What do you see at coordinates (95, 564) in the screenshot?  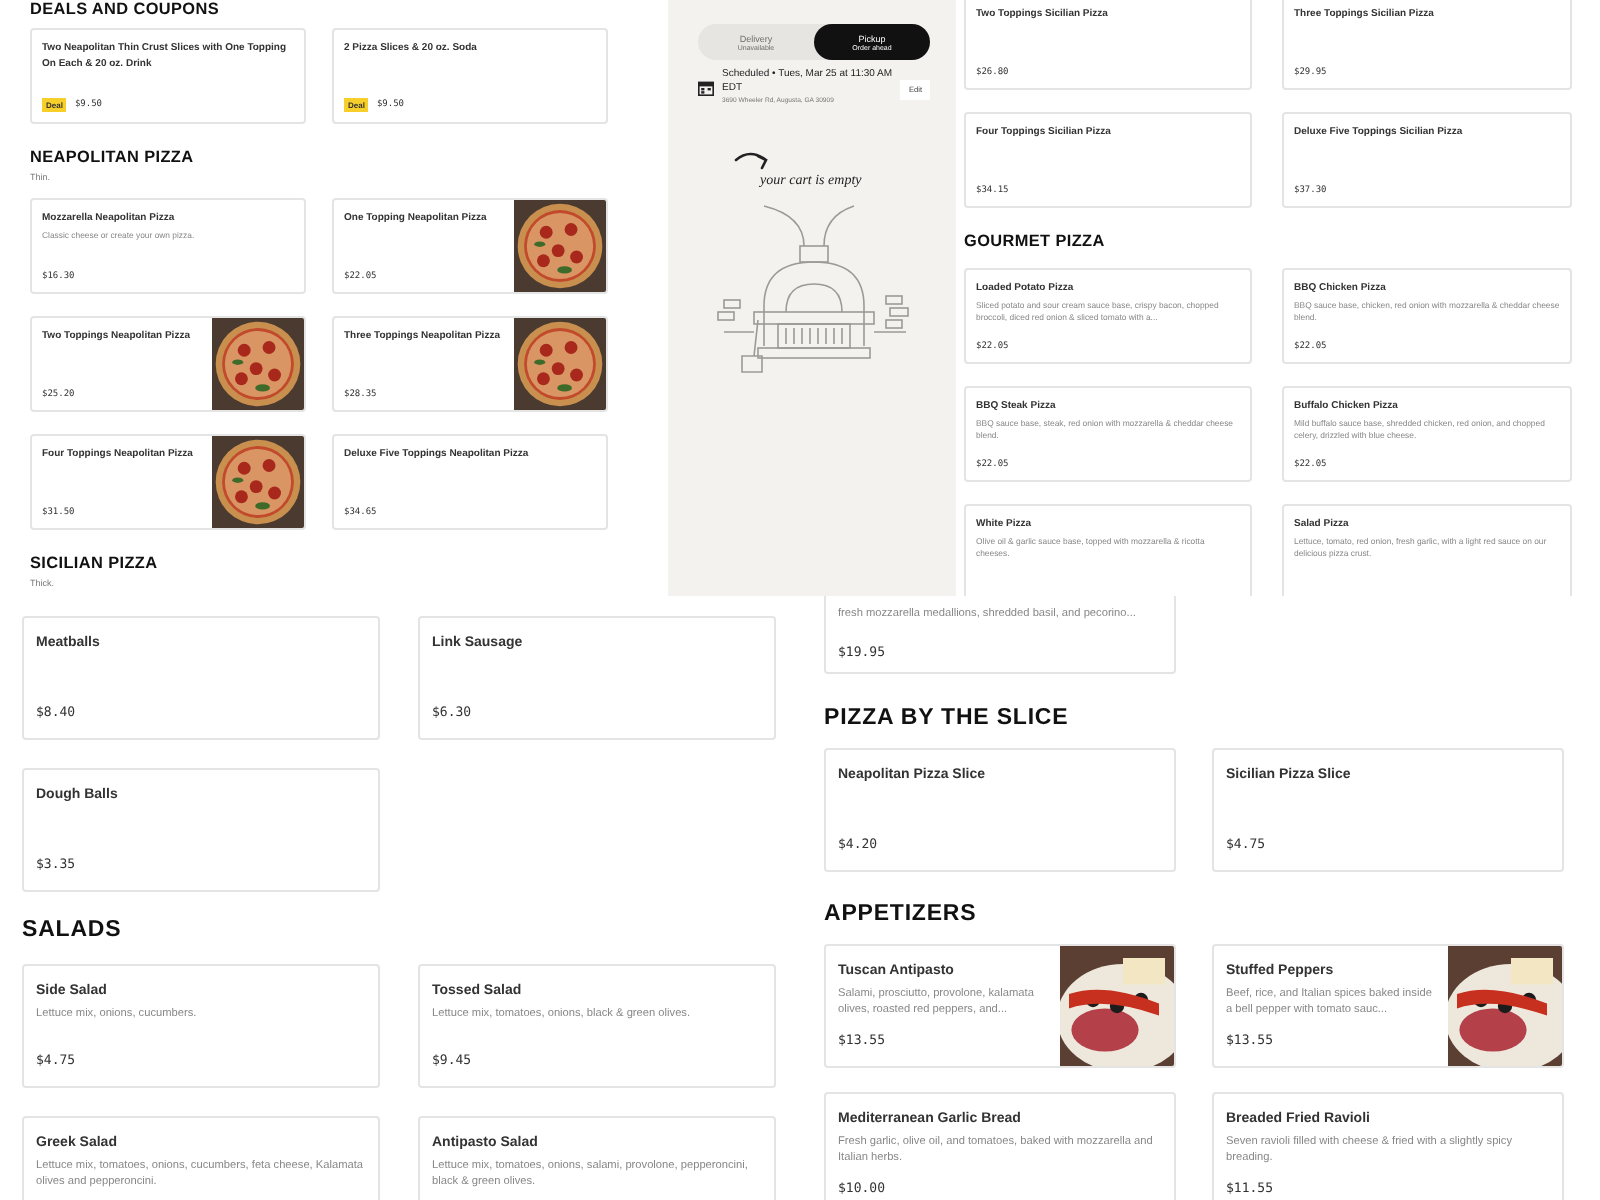 I see `section-heading: SICILIAN PIZZA` at bounding box center [95, 564].